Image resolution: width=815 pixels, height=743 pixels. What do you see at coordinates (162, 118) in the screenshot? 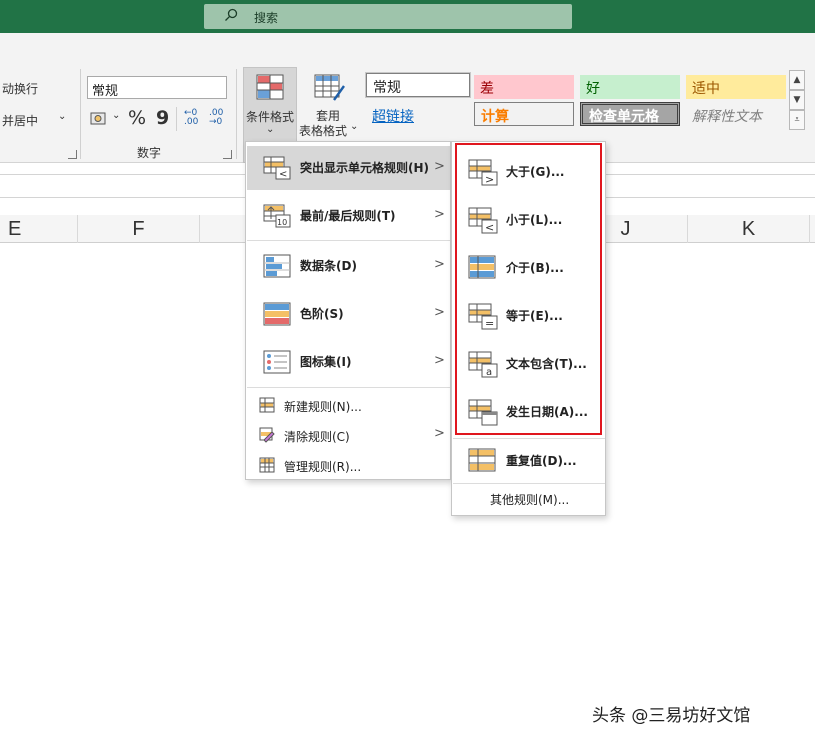
I see `comma-style-button: 9` at bounding box center [162, 118].